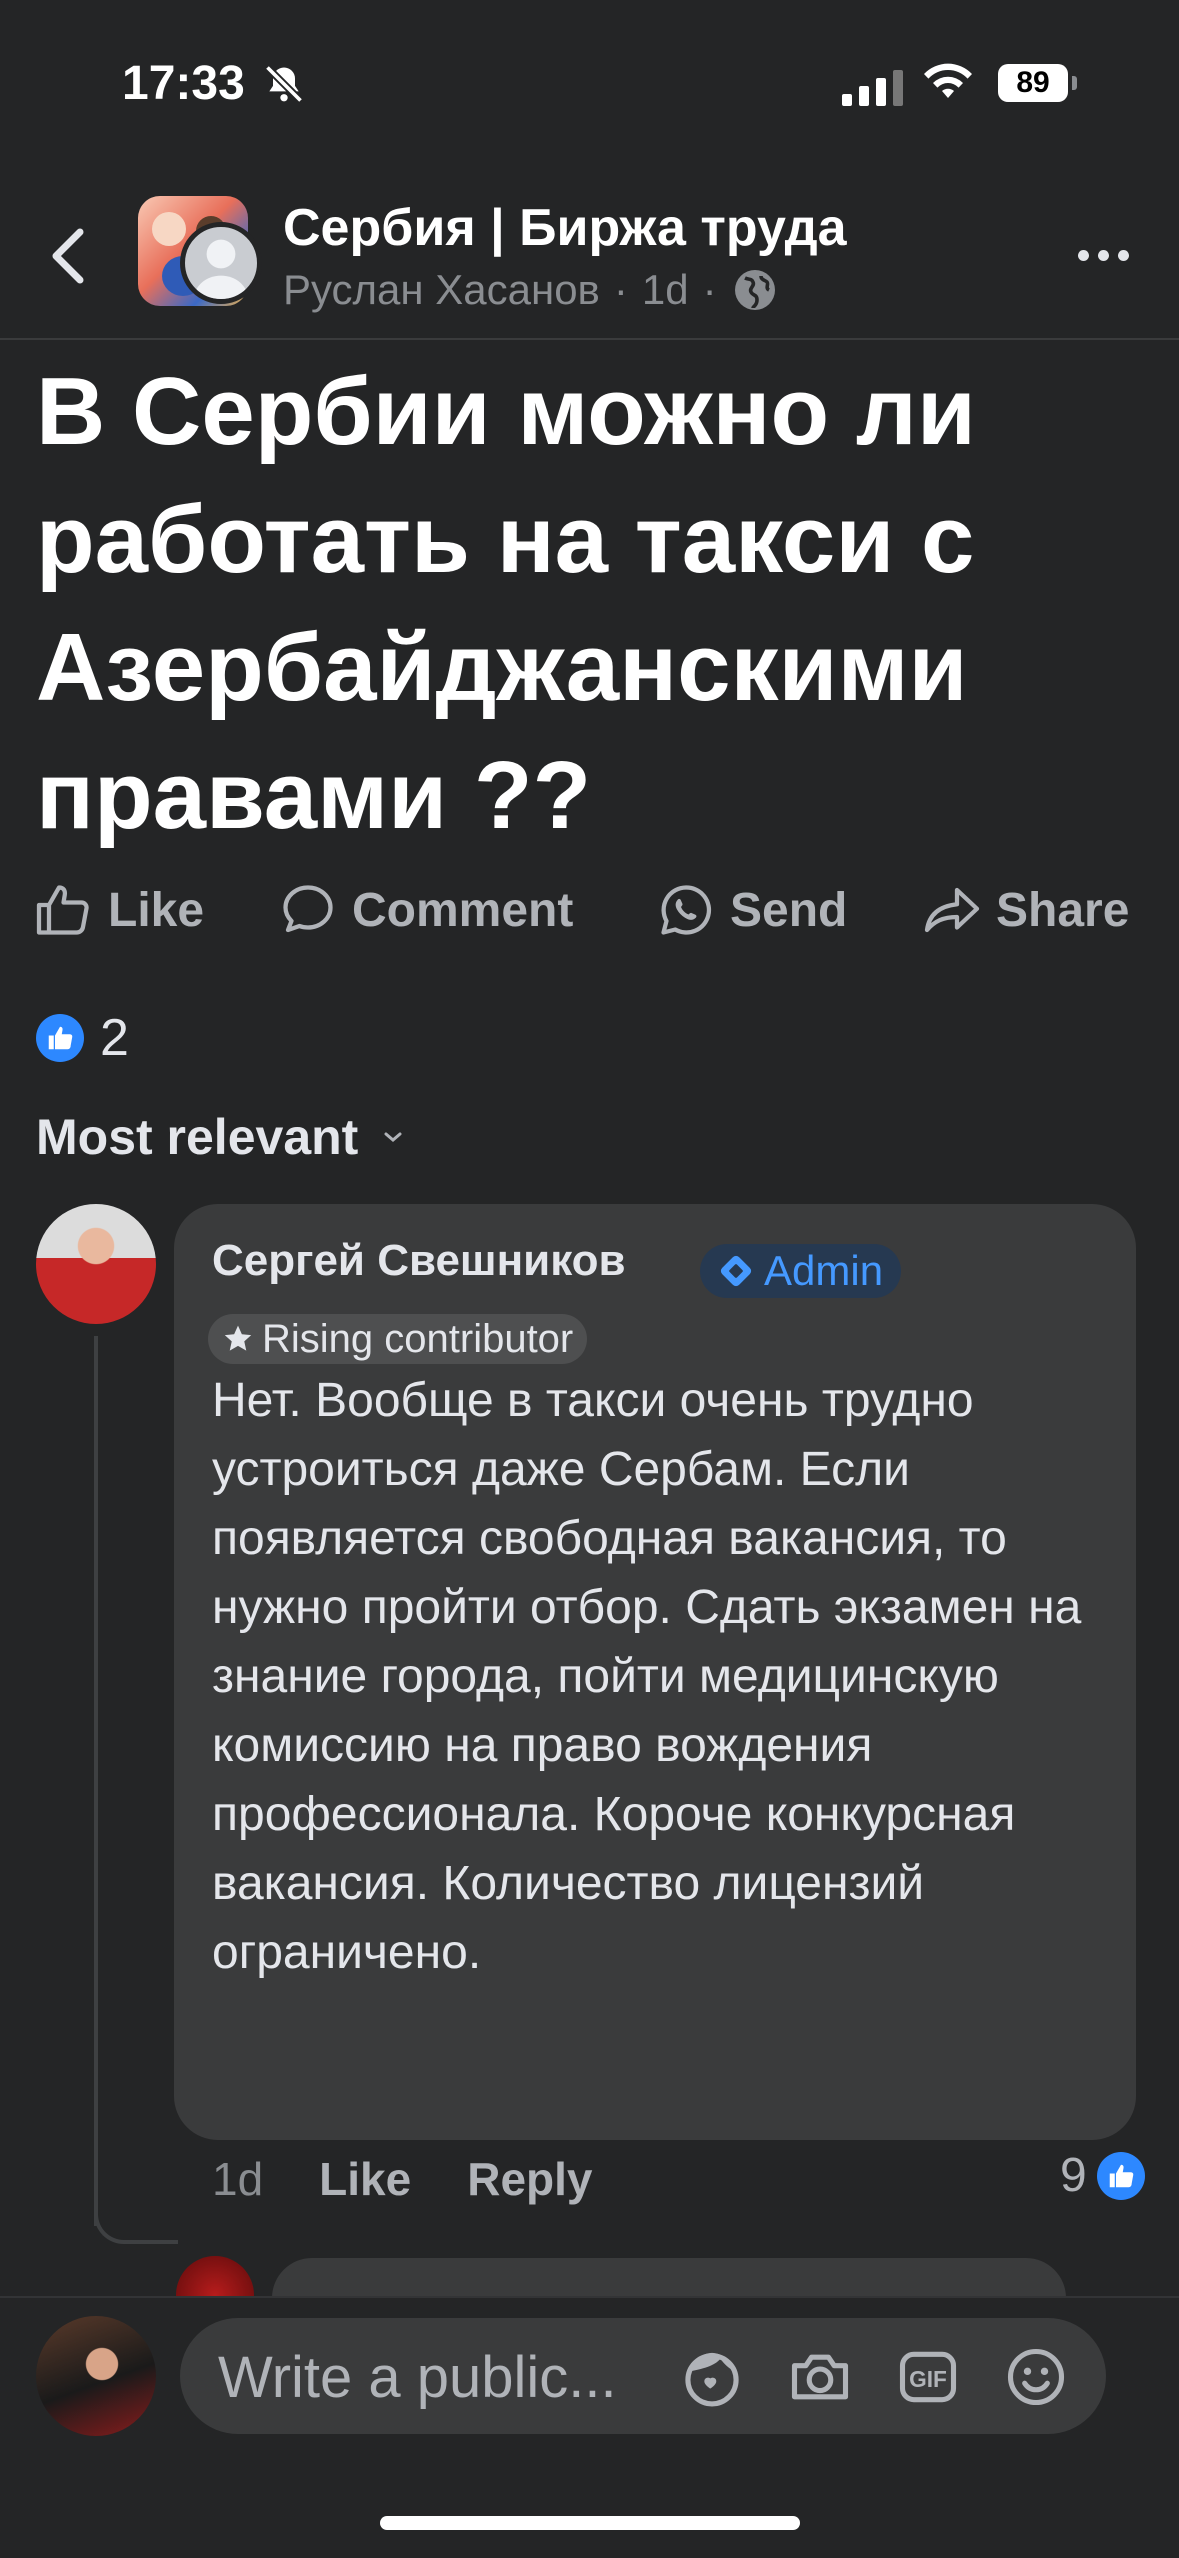  What do you see at coordinates (96, 2376) in the screenshot?
I see `my-avatar` at bounding box center [96, 2376].